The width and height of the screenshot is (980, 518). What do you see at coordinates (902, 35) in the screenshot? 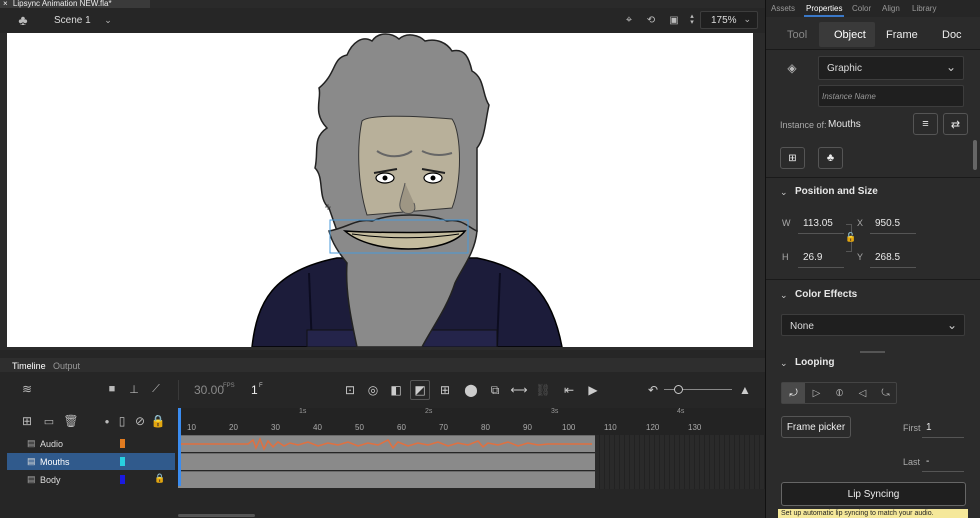
I see `subtab-frame: Frame` at bounding box center [902, 35].